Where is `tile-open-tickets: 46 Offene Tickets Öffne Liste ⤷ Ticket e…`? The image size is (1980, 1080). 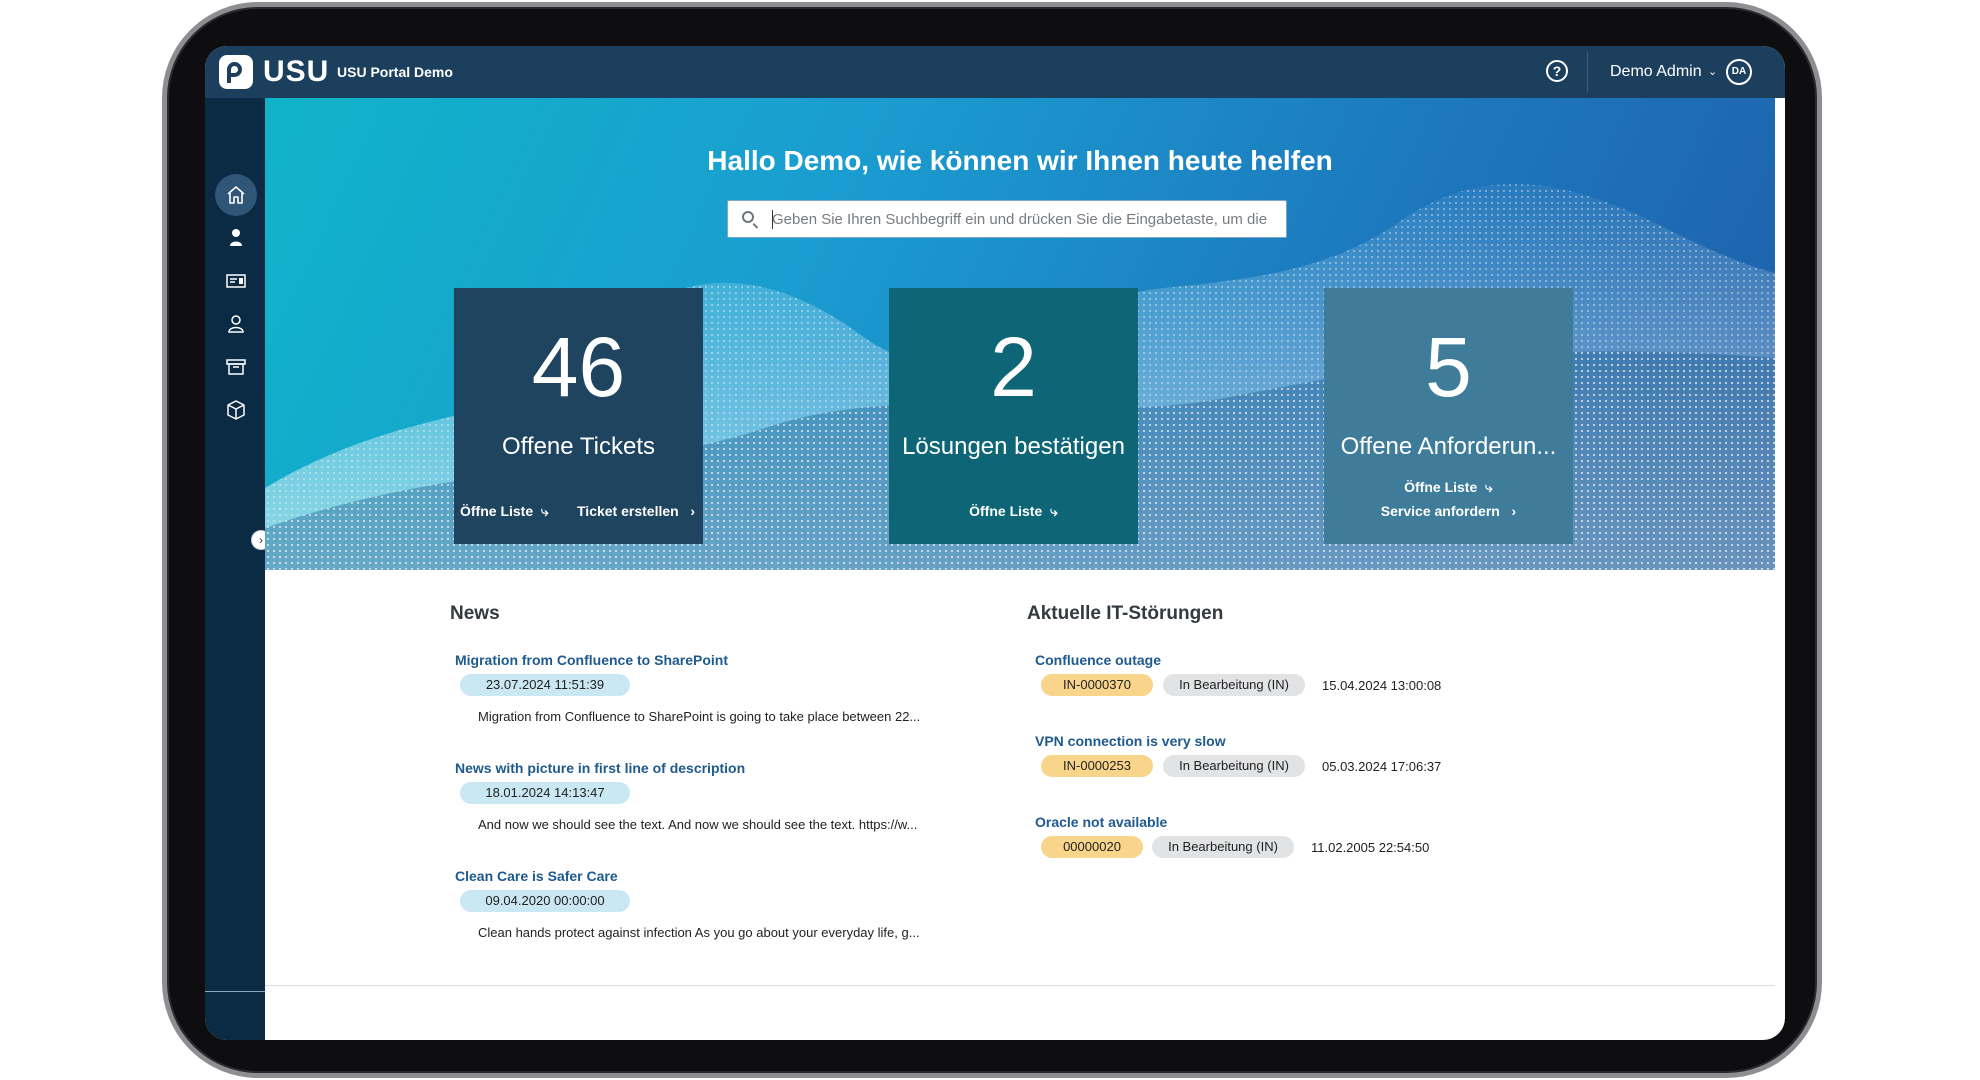 tile-open-tickets: 46 Offene Tickets Öffne Liste ⤷ Ticket e… is located at coordinates (578, 416).